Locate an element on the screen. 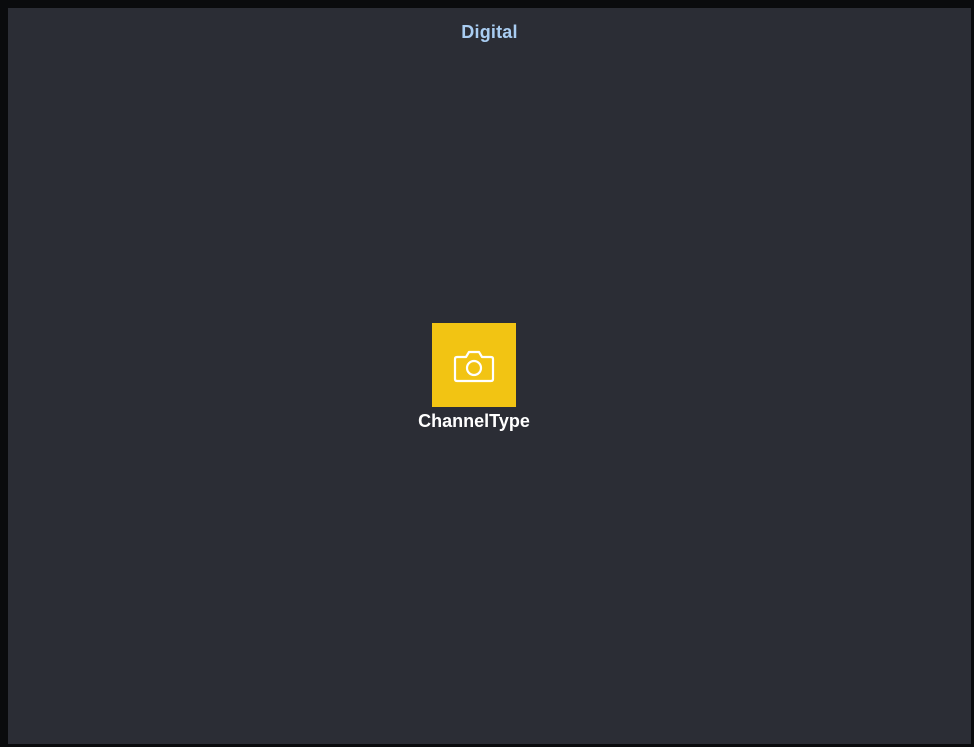  page-title: Digital is located at coordinates (489, 32).